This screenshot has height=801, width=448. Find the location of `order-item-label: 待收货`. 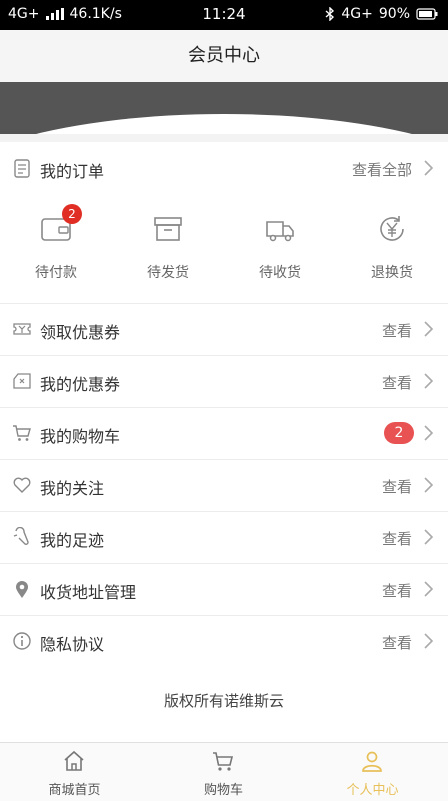

order-item-label: 待收货 is located at coordinates (280, 273).